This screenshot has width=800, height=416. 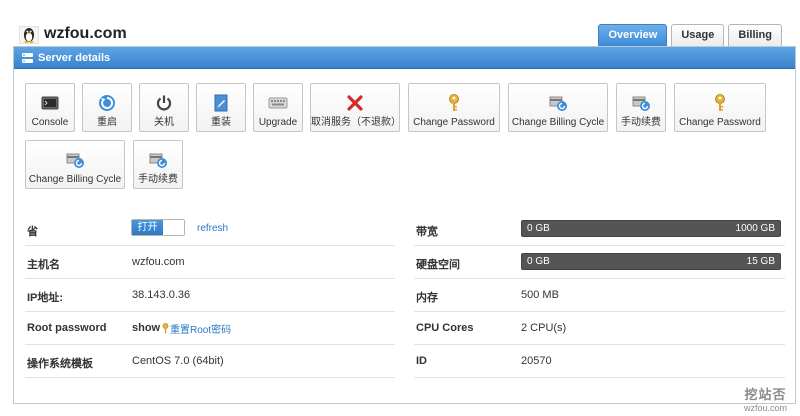 I want to click on cpu-row: CPU Cores 2 CPU(s), so click(x=599, y=328).